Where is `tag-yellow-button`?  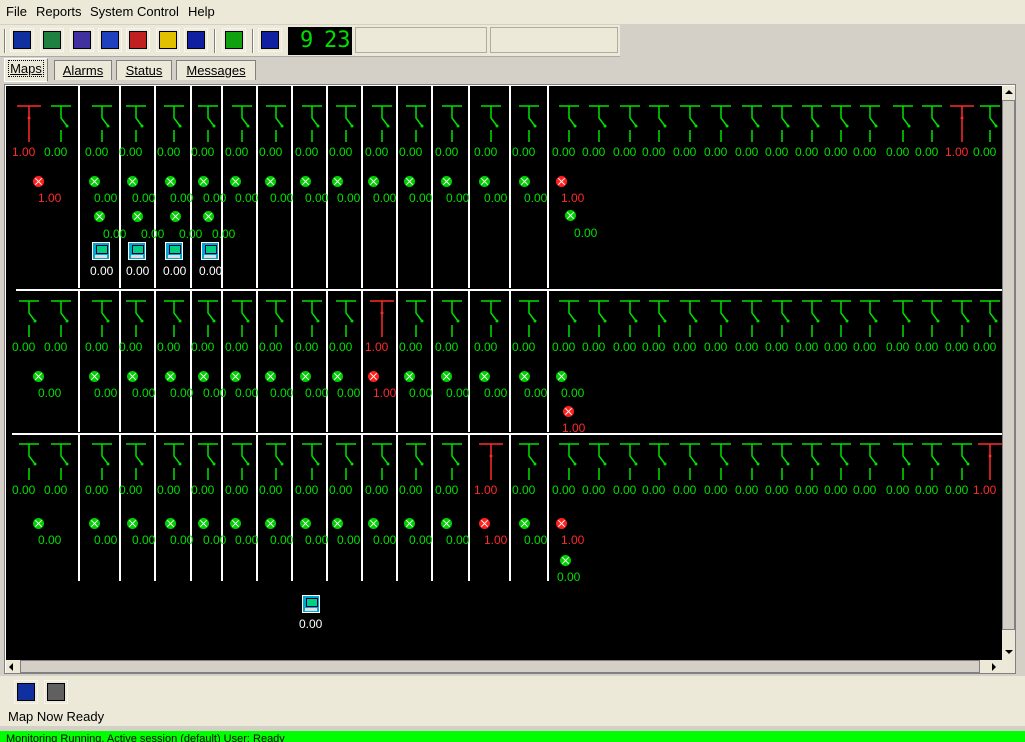 tag-yellow-button is located at coordinates (168, 40).